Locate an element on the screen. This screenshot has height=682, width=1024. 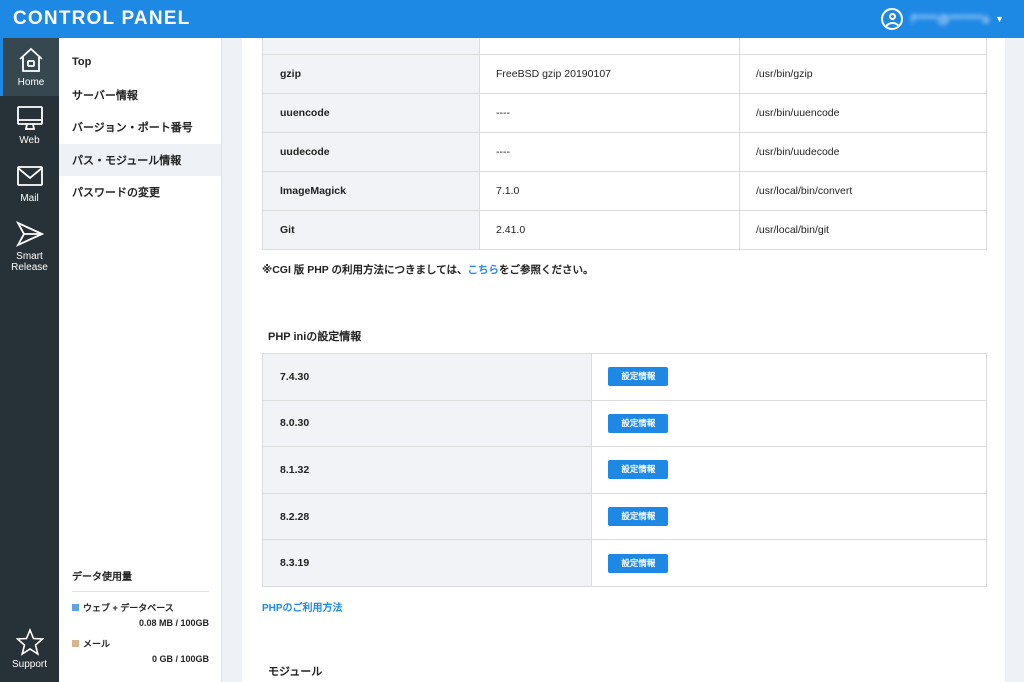
nav-home: Home is located at coordinates (29, 67).